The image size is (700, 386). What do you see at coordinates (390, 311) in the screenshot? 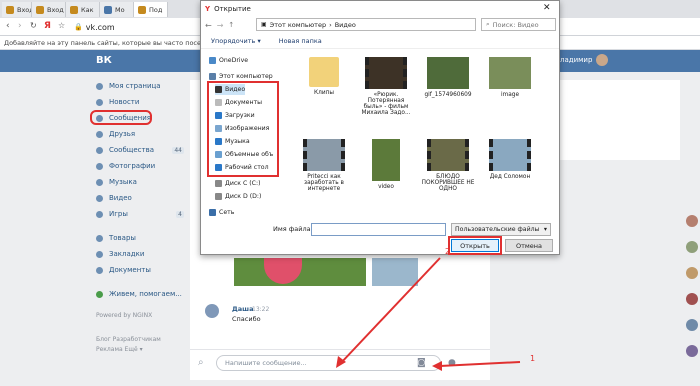
I see `arrow-2-line` at bounding box center [390, 311].